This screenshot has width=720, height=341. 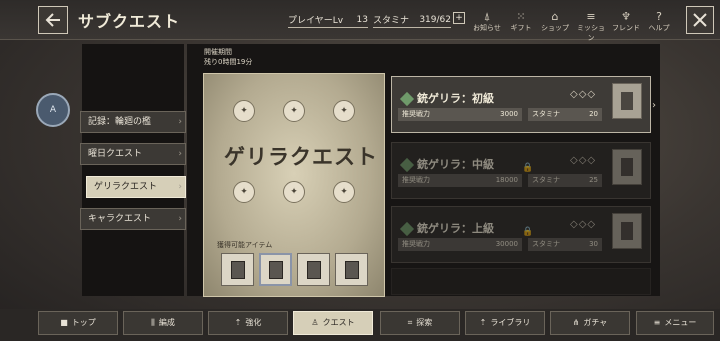 I want to click on back-button, so click(x=53, y=20).